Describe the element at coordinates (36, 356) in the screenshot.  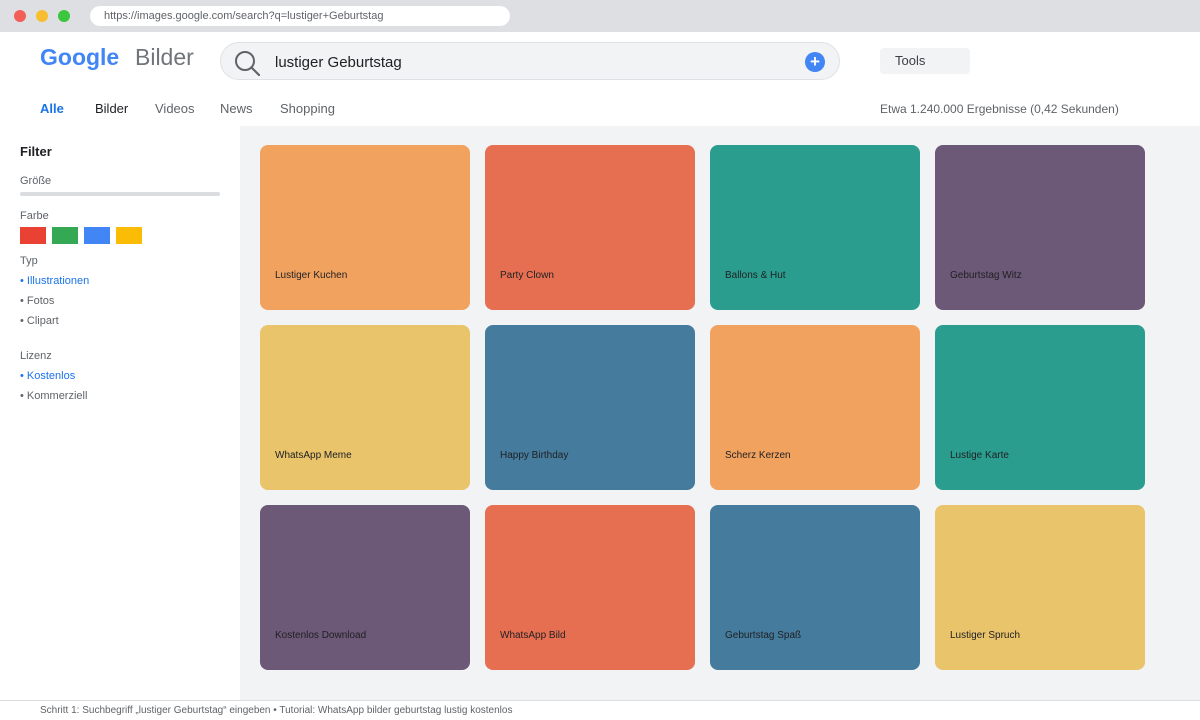
I see `license-label: Lizenz` at that location.